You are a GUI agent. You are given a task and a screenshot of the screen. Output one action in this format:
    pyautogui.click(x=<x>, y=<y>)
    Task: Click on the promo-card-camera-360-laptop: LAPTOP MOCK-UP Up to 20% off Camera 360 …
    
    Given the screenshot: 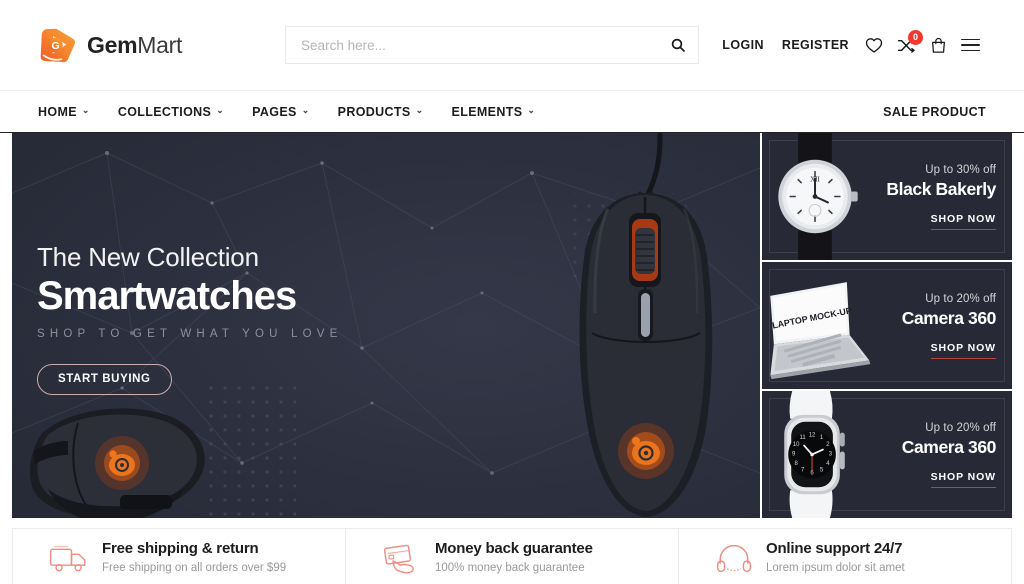 What is the action you would take?
    pyautogui.click(x=887, y=325)
    